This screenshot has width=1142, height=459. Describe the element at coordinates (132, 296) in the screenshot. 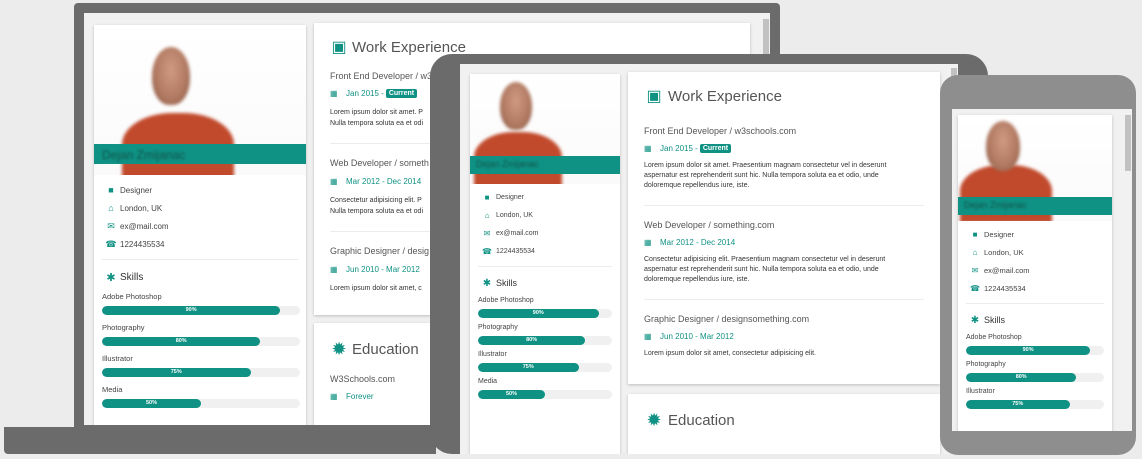

I see `skill-label: Adobe Photoshop` at that location.